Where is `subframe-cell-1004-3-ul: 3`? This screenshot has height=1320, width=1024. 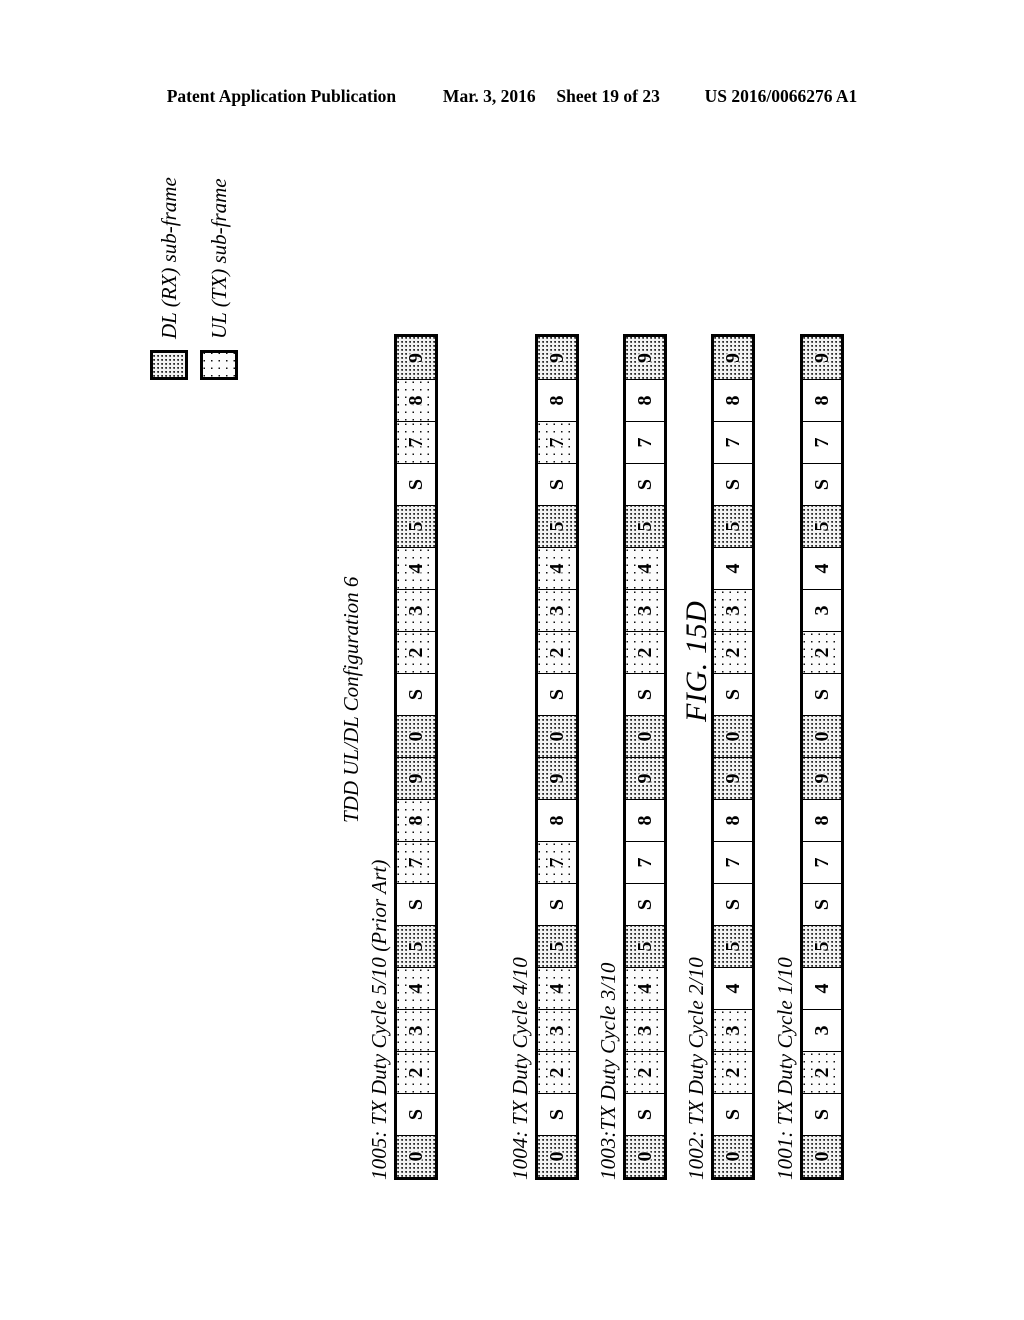
subframe-cell-1004-3-ul: 3 is located at coordinates (557, 1030).